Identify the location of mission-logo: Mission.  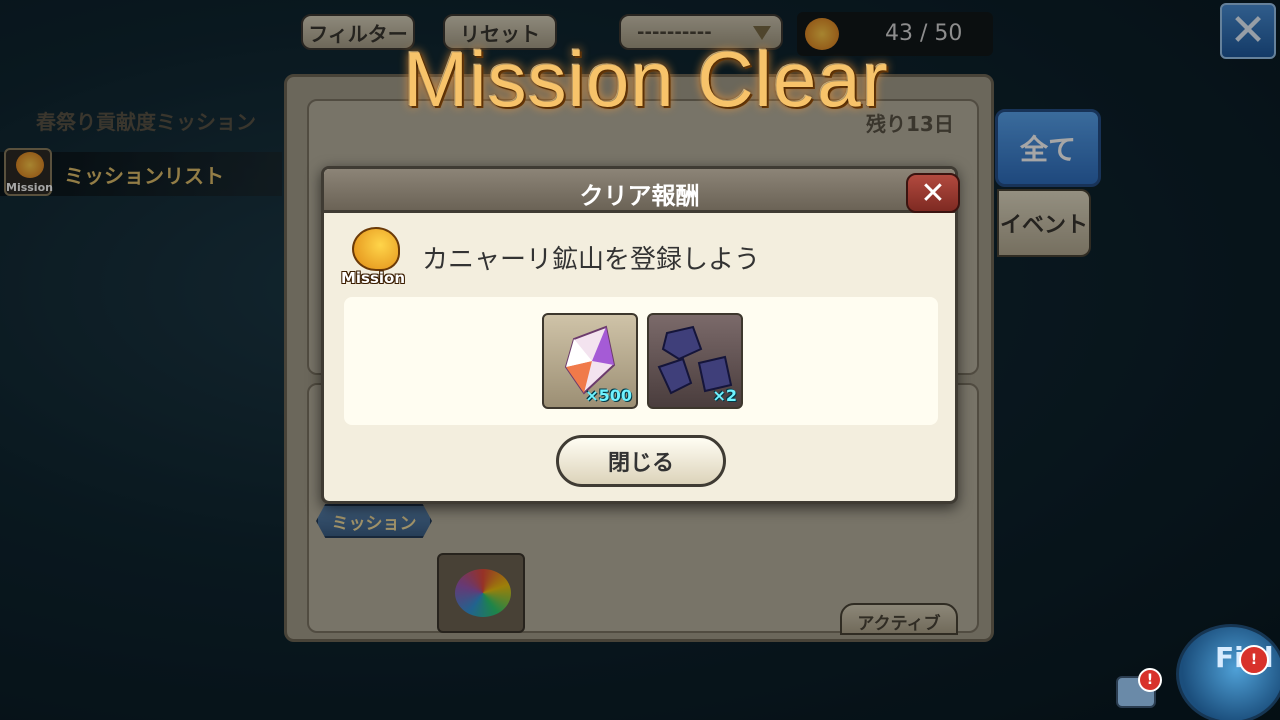
(373, 258).